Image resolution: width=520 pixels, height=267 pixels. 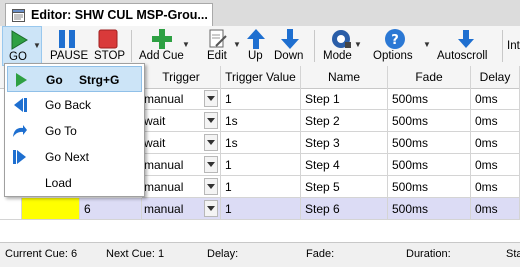 I want to click on autoscroll-button: Autoscroll, so click(x=466, y=46).